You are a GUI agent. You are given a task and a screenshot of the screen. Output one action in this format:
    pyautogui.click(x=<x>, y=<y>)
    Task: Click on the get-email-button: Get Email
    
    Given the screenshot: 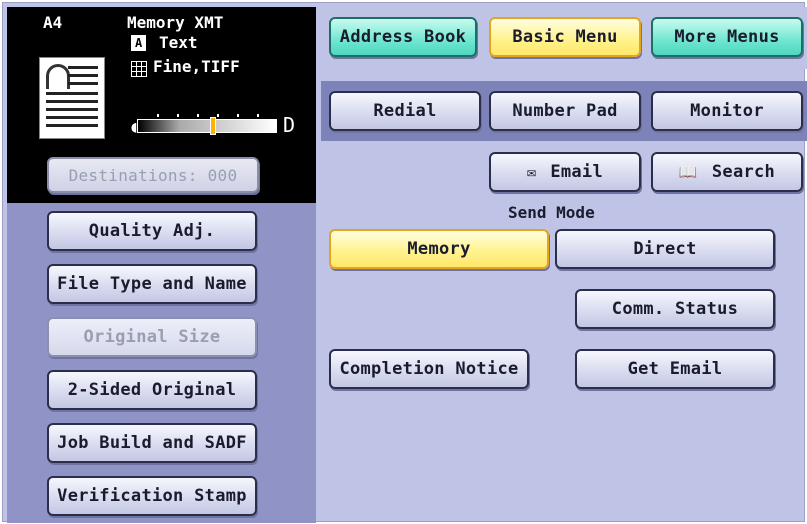 What is the action you would take?
    pyautogui.click(x=675, y=369)
    